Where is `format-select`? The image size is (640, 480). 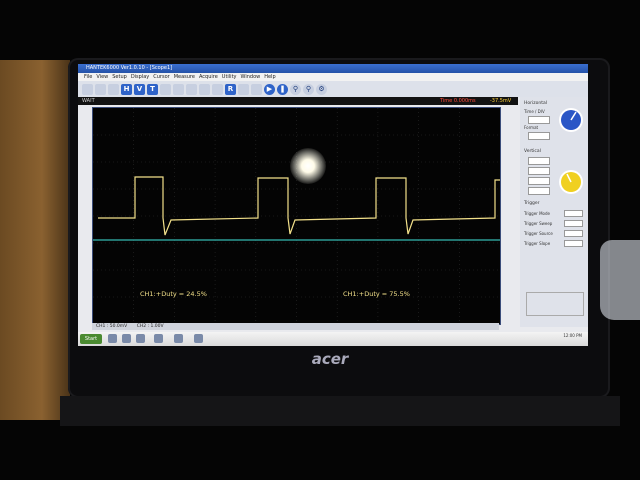
format-select is located at coordinates (539, 136).